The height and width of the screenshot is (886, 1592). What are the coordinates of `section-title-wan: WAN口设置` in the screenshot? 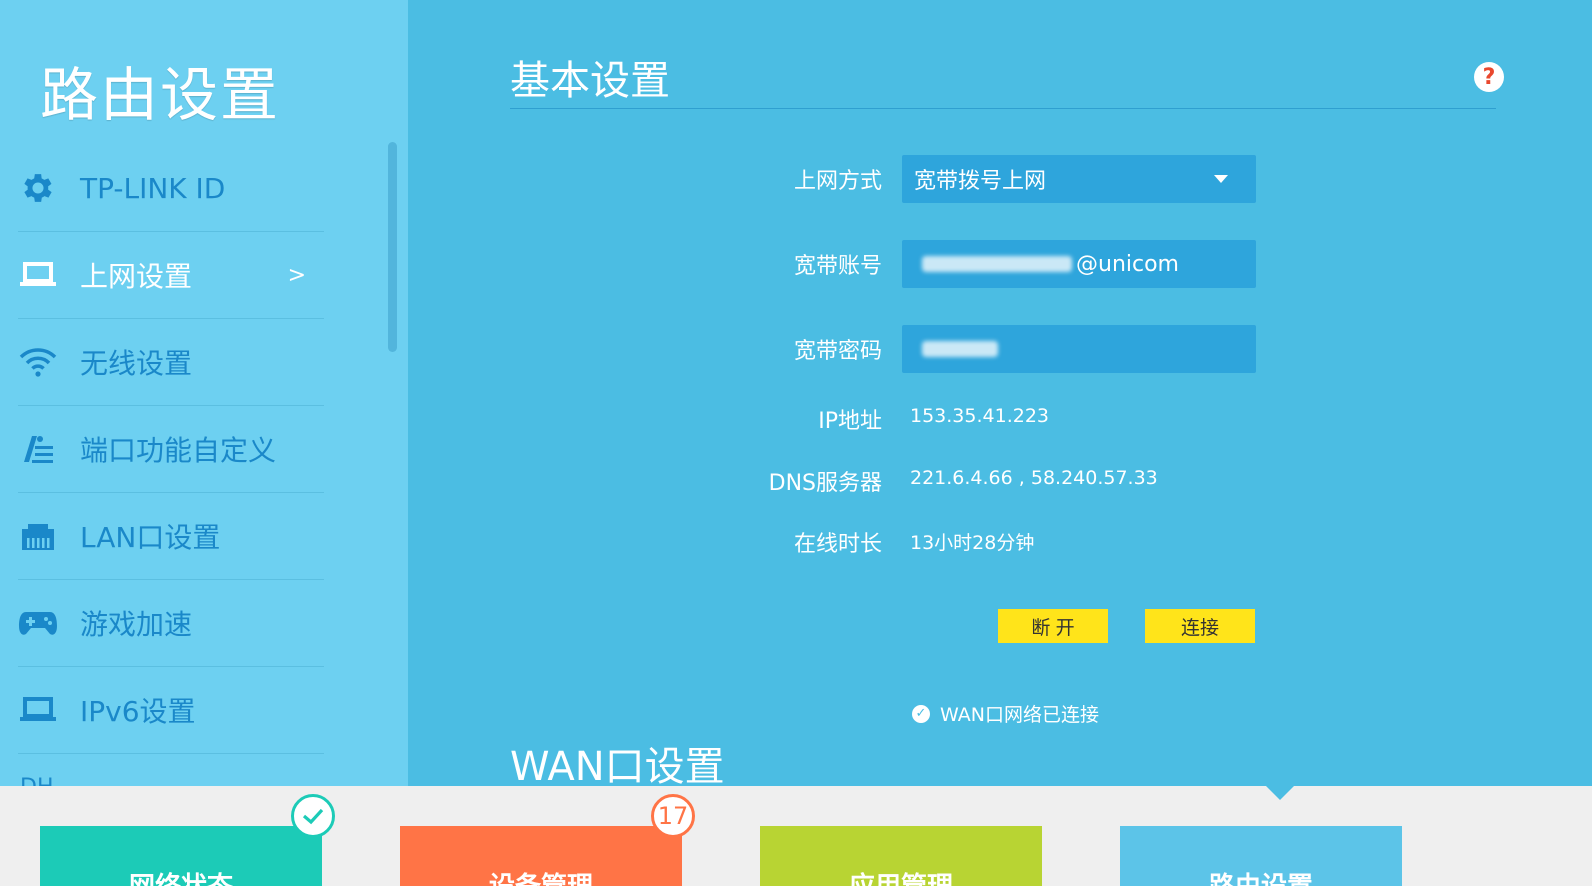 It's located at (617, 767).